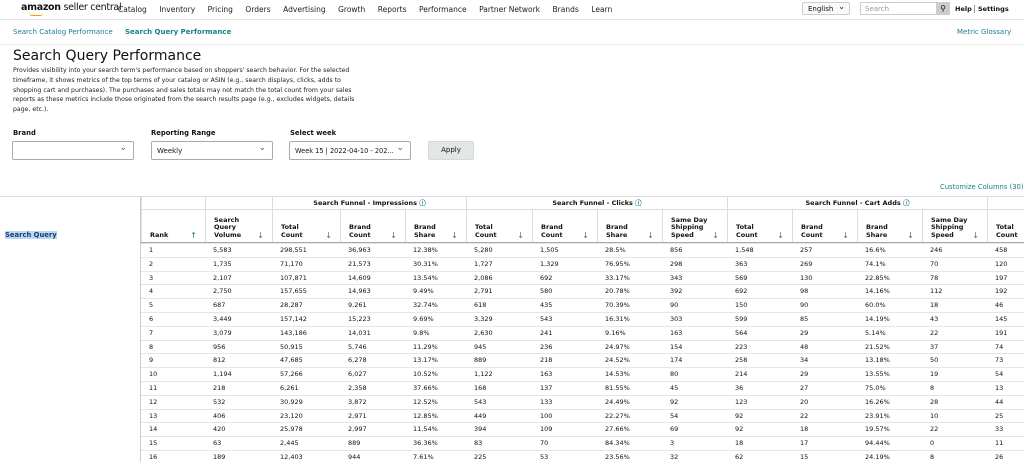 This screenshot has height=464, width=1024. I want to click on table-cell: 18, so click(804, 429).